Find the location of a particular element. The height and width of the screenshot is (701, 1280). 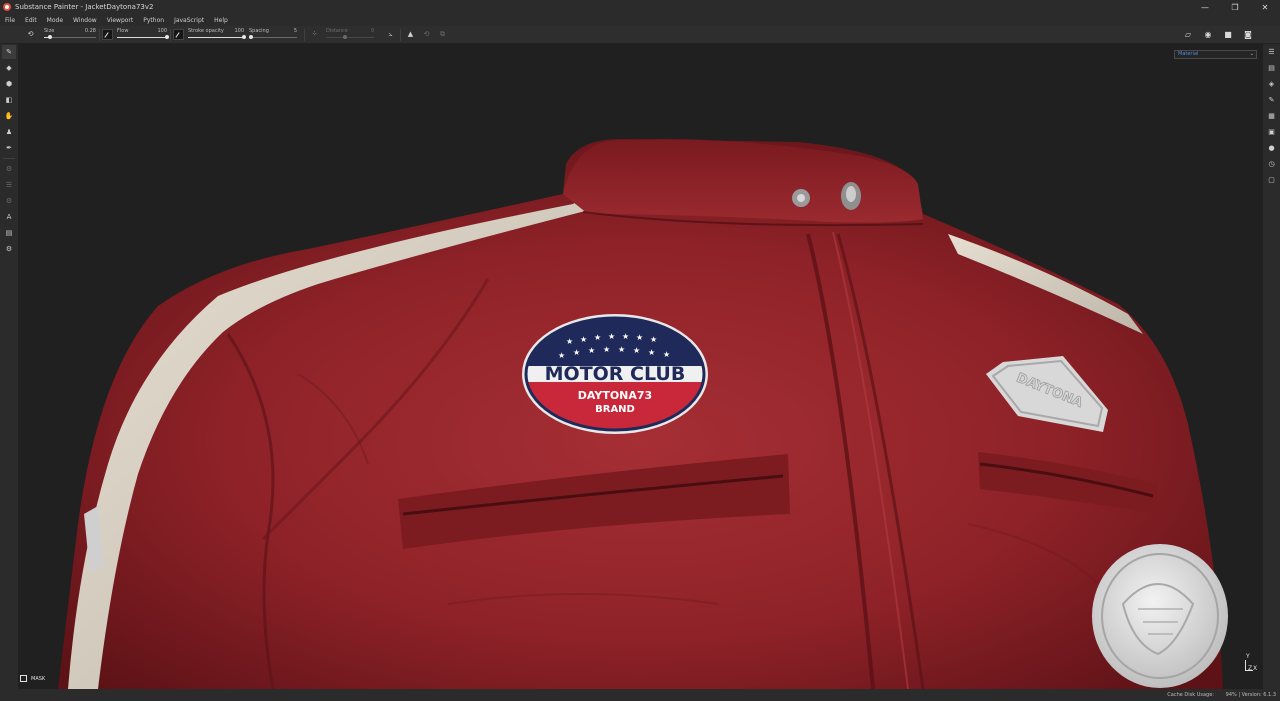

symmetry-icon: ▲ is located at coordinates (410, 34).